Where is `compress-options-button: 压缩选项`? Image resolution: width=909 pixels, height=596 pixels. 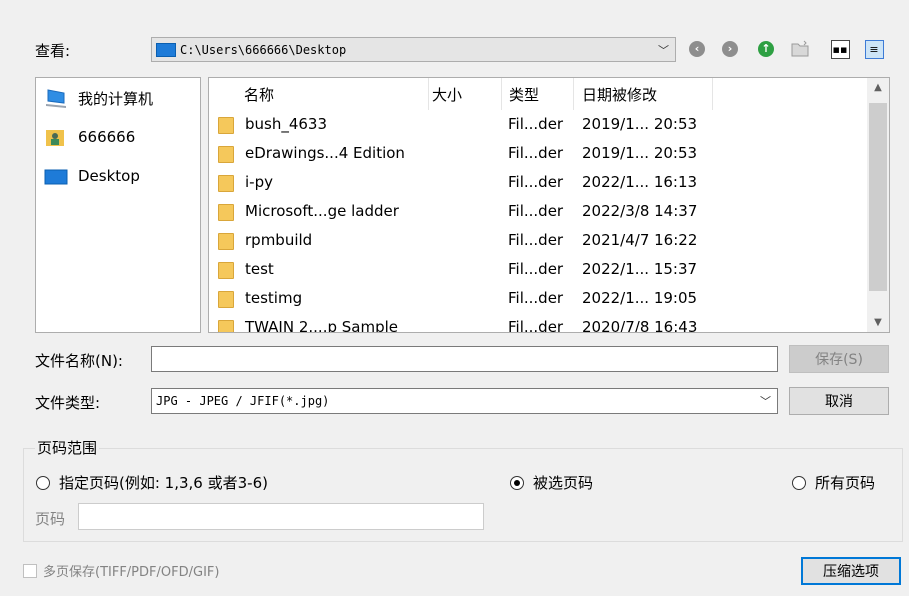
compress-options-button: 压缩选项 is located at coordinates (851, 571).